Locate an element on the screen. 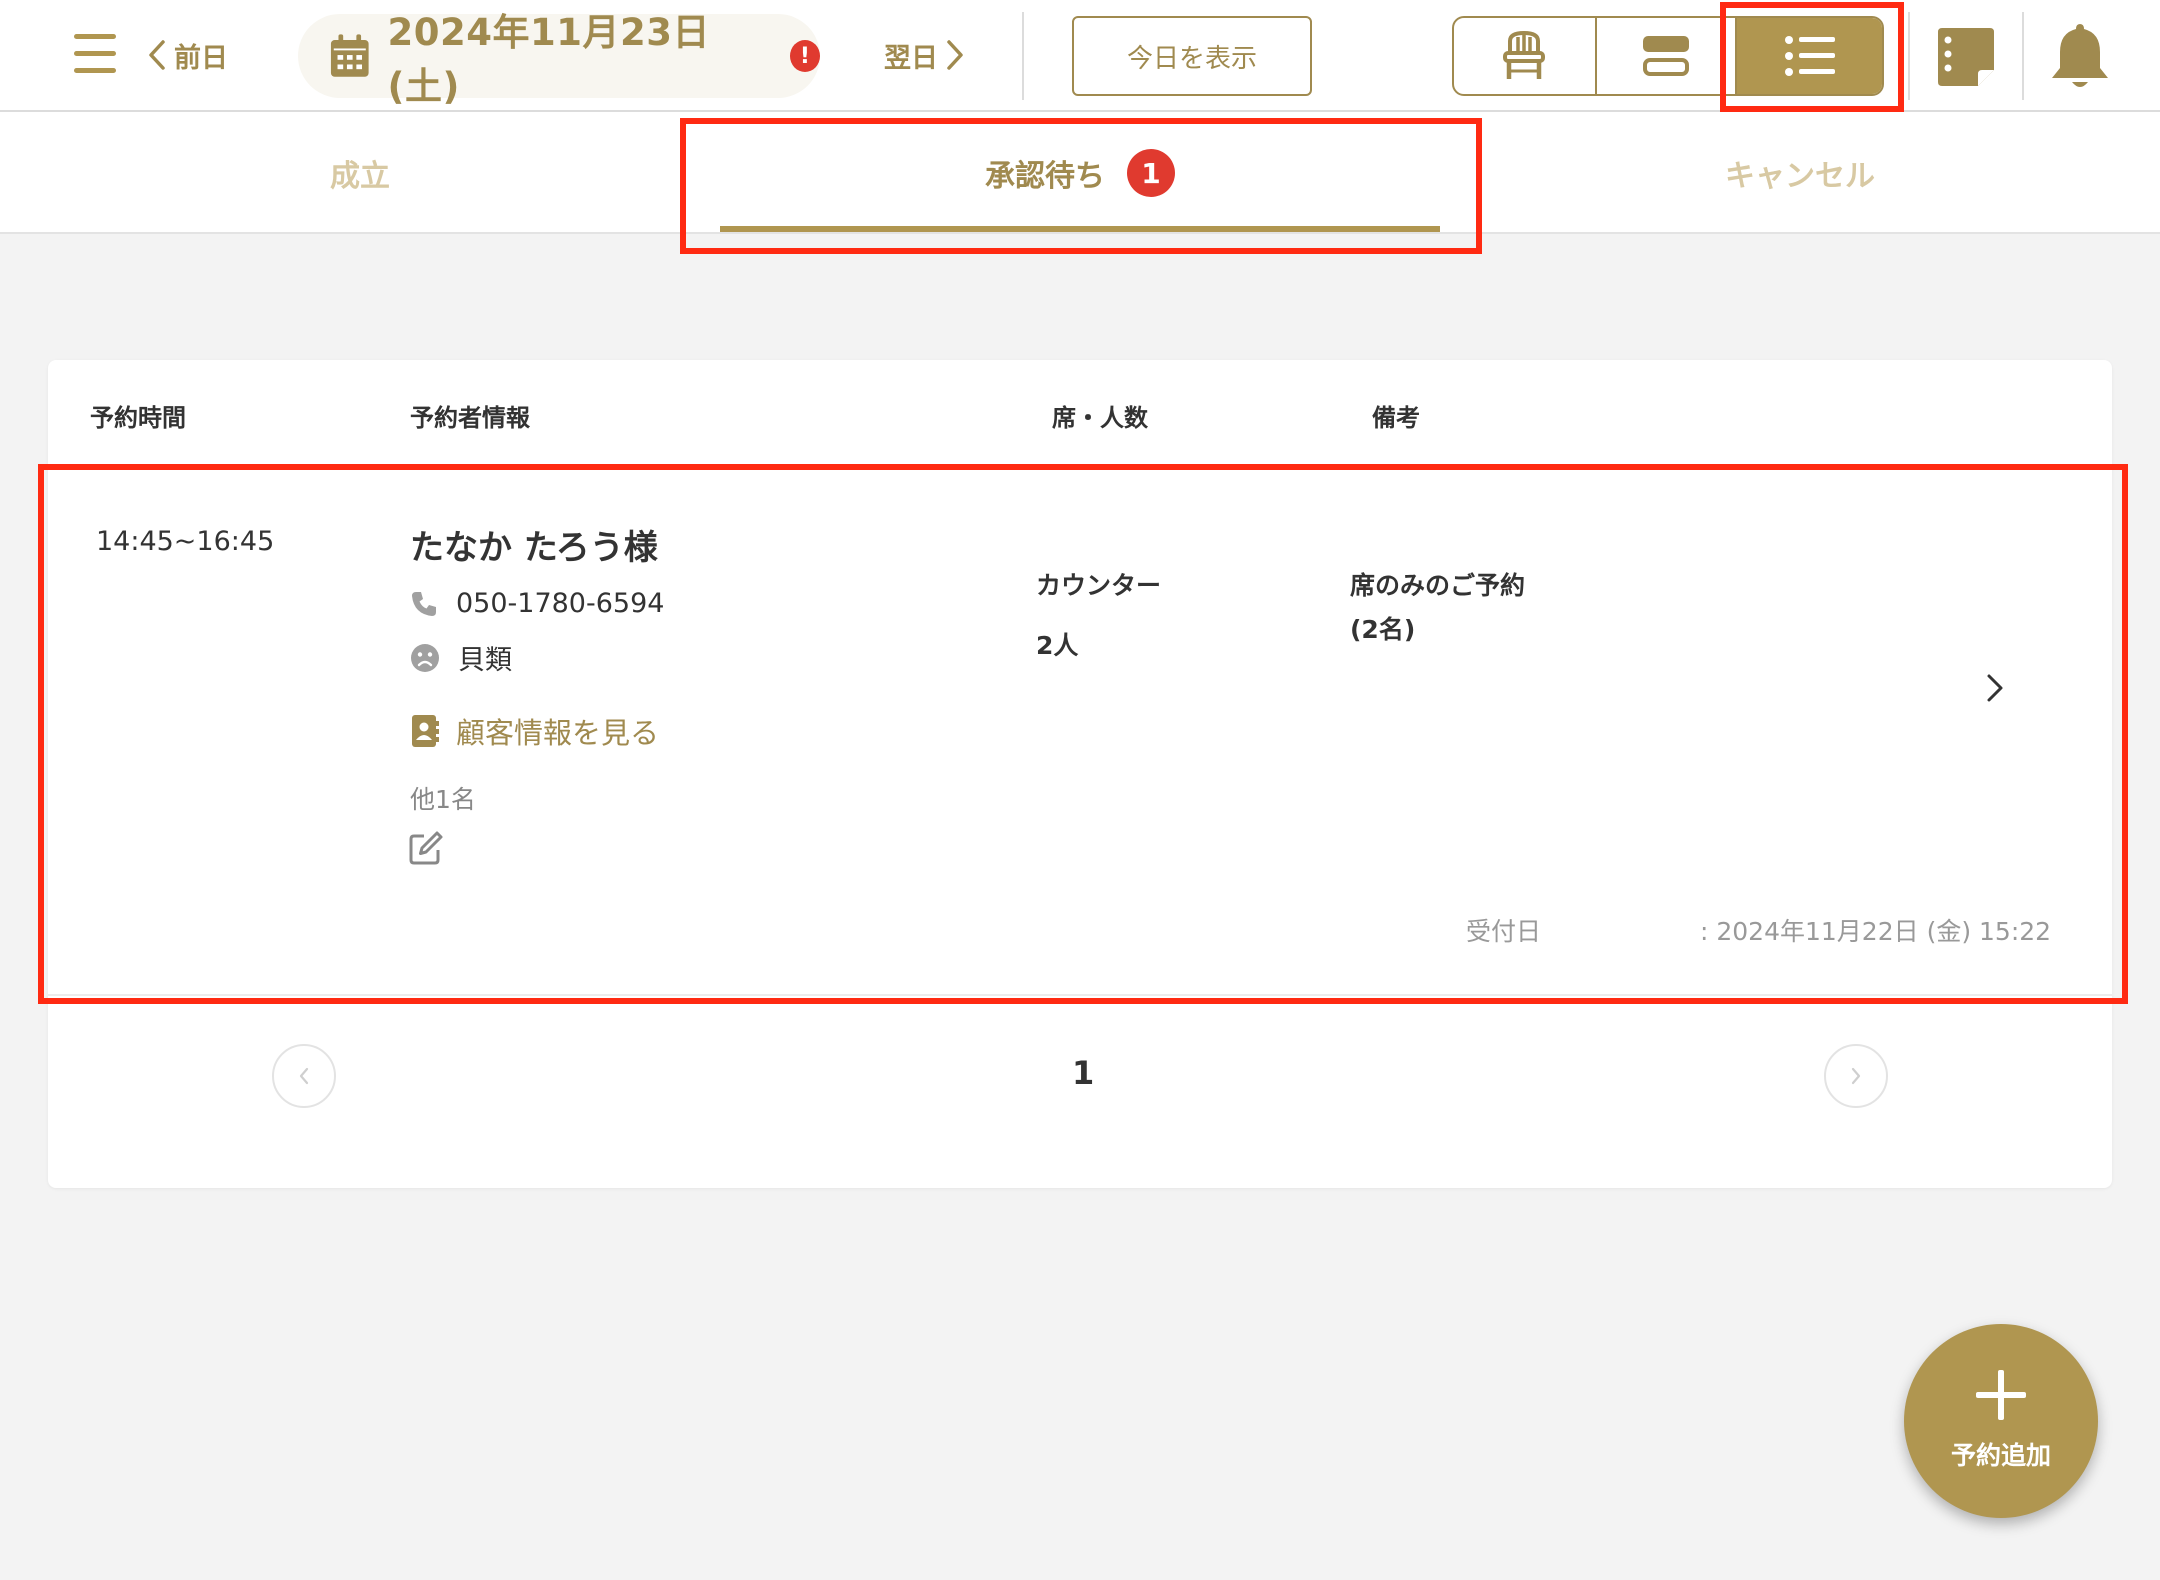  timeline-view-button is located at coordinates (1667, 56).